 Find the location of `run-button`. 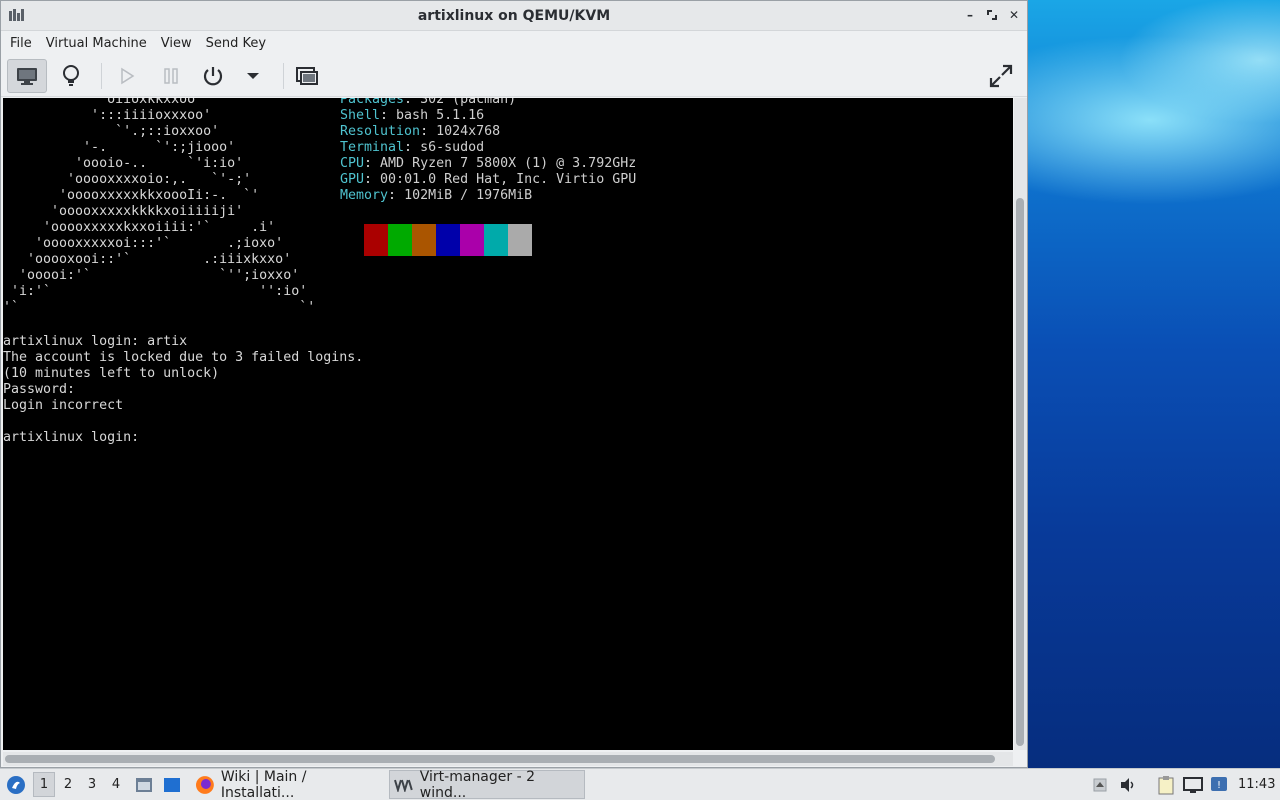

run-button is located at coordinates (127, 76).